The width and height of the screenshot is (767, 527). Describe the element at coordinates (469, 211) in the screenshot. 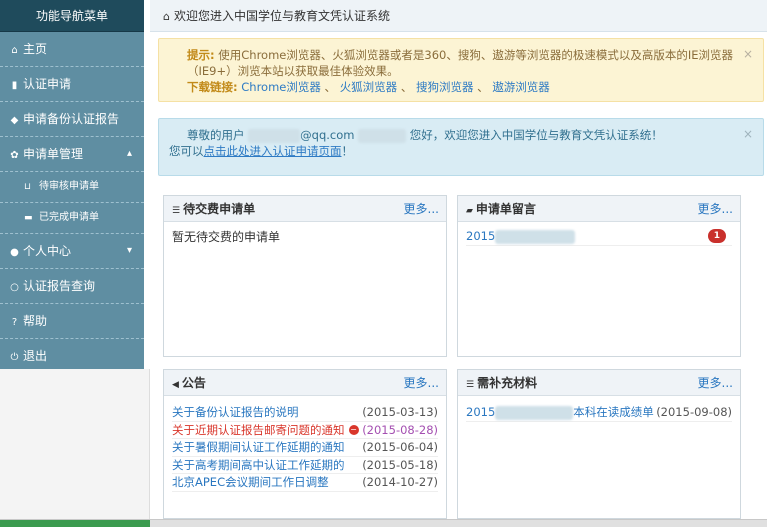

I see `comment-icon: ▰` at that location.